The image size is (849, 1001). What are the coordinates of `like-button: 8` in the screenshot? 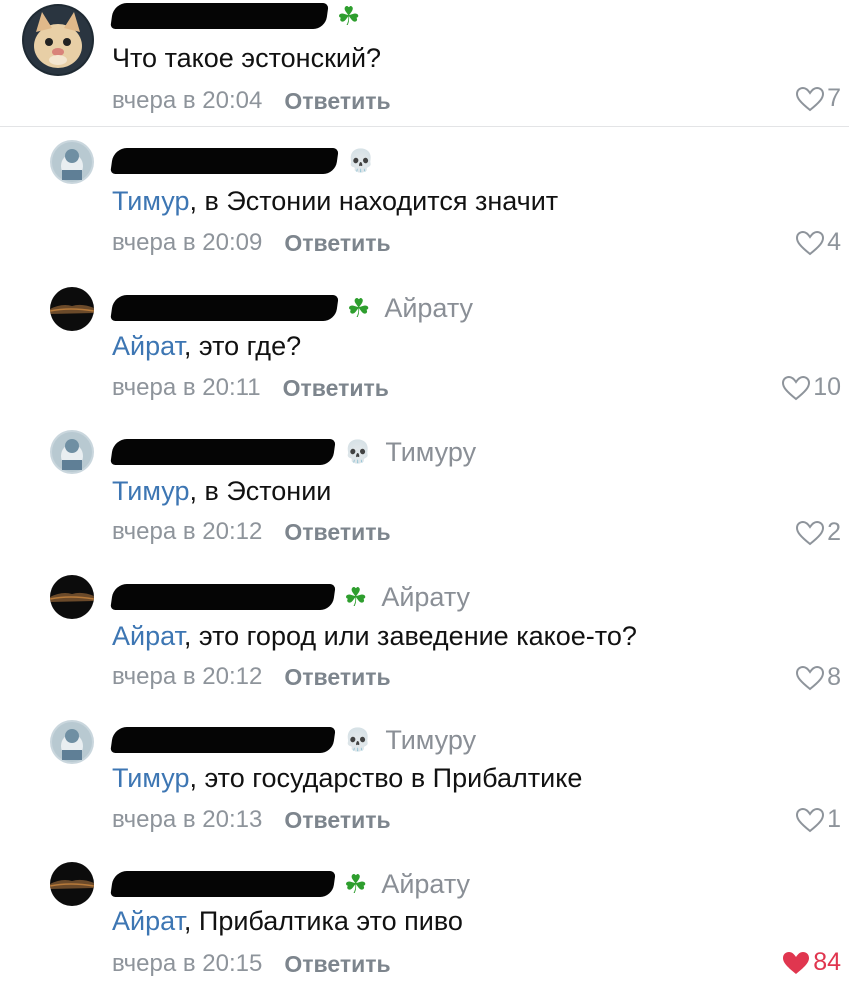 It's located at (818, 677).